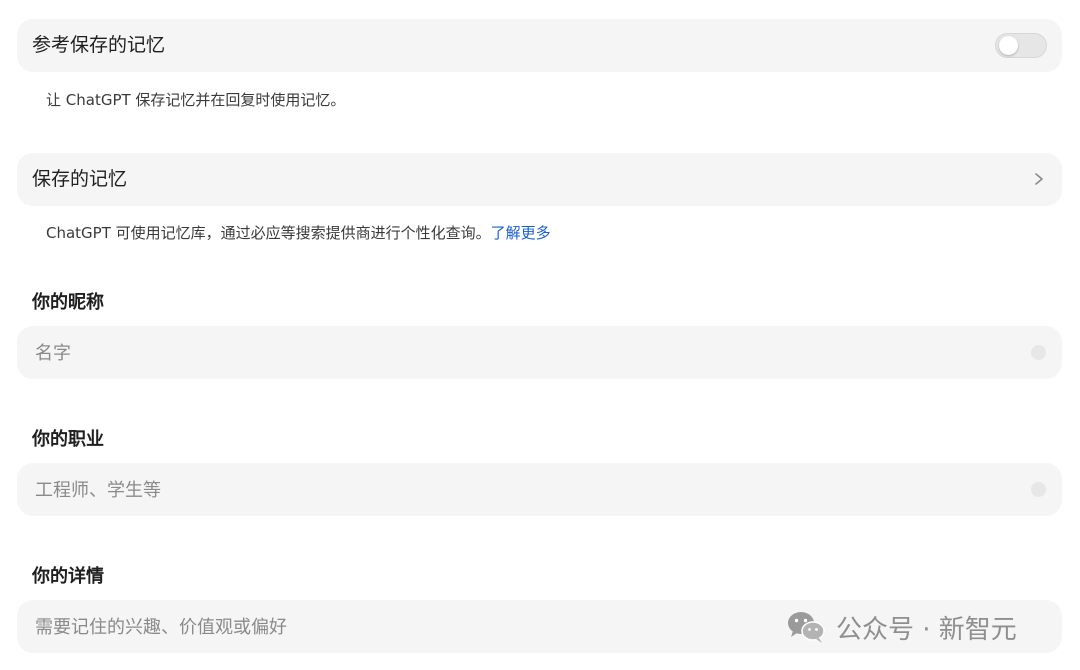 Image resolution: width=1080 pixels, height=670 pixels. I want to click on nickname-label: 你的昵称, so click(68, 302).